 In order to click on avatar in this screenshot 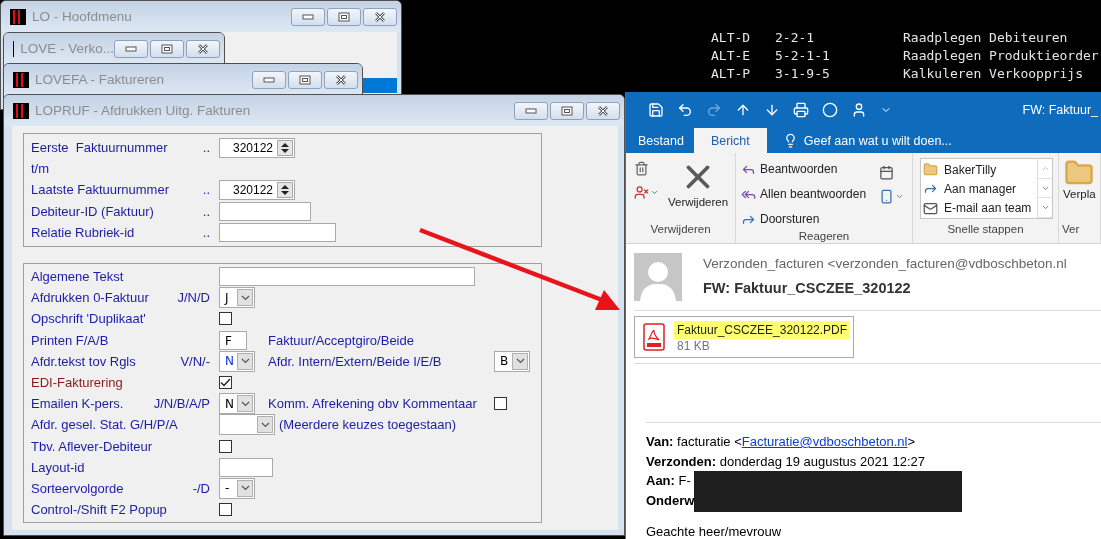, I will do `click(658, 277)`.